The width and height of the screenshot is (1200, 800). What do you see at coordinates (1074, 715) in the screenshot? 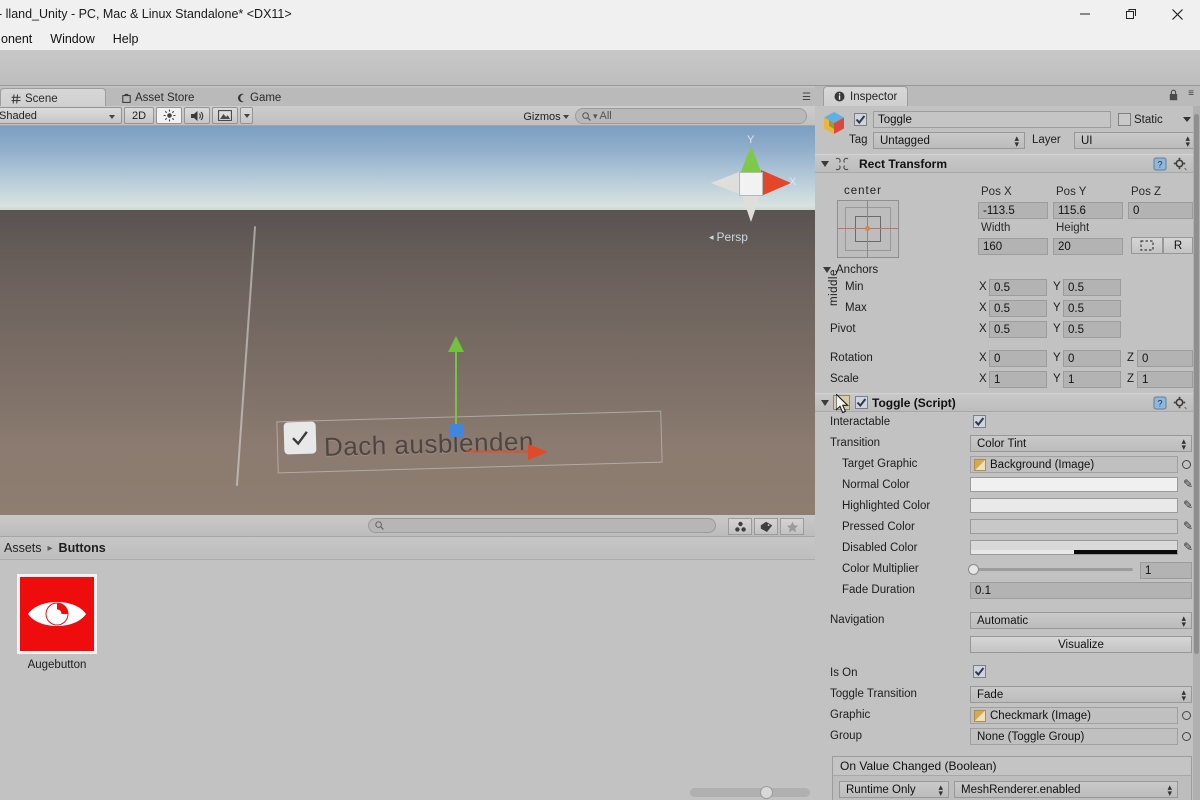
I see `graphic-object-field: Checkmark (Image)` at bounding box center [1074, 715].